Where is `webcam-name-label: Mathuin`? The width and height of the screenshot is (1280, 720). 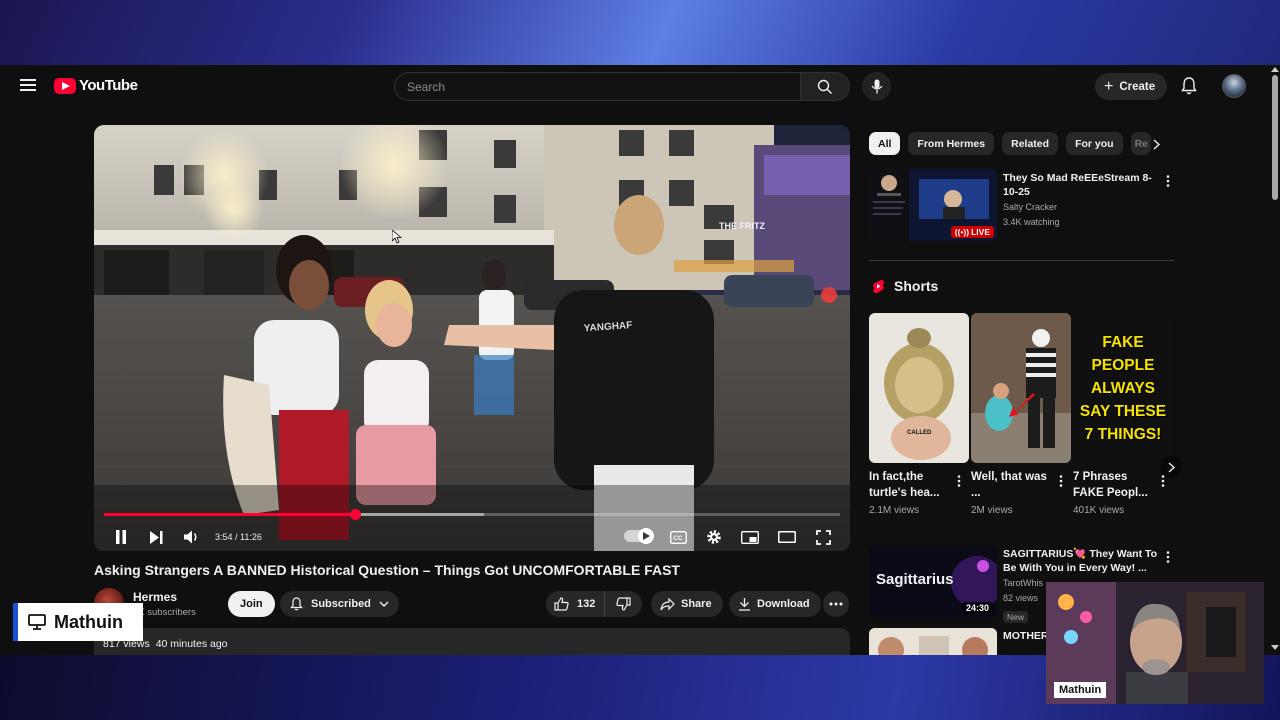 webcam-name-label: Mathuin is located at coordinates (1080, 690).